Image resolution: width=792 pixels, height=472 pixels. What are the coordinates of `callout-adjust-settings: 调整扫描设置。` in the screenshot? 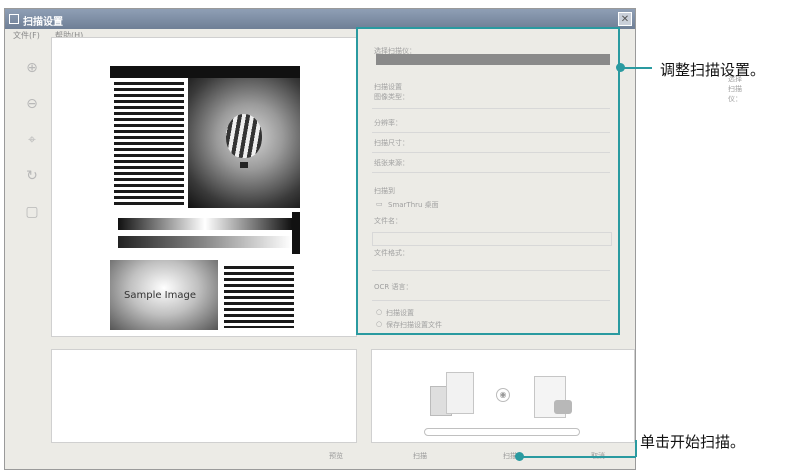 It's located at (713, 70).